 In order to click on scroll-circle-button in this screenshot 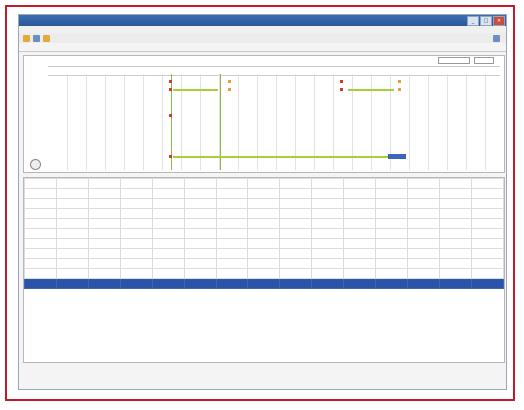, I will do `click(35, 164)`.